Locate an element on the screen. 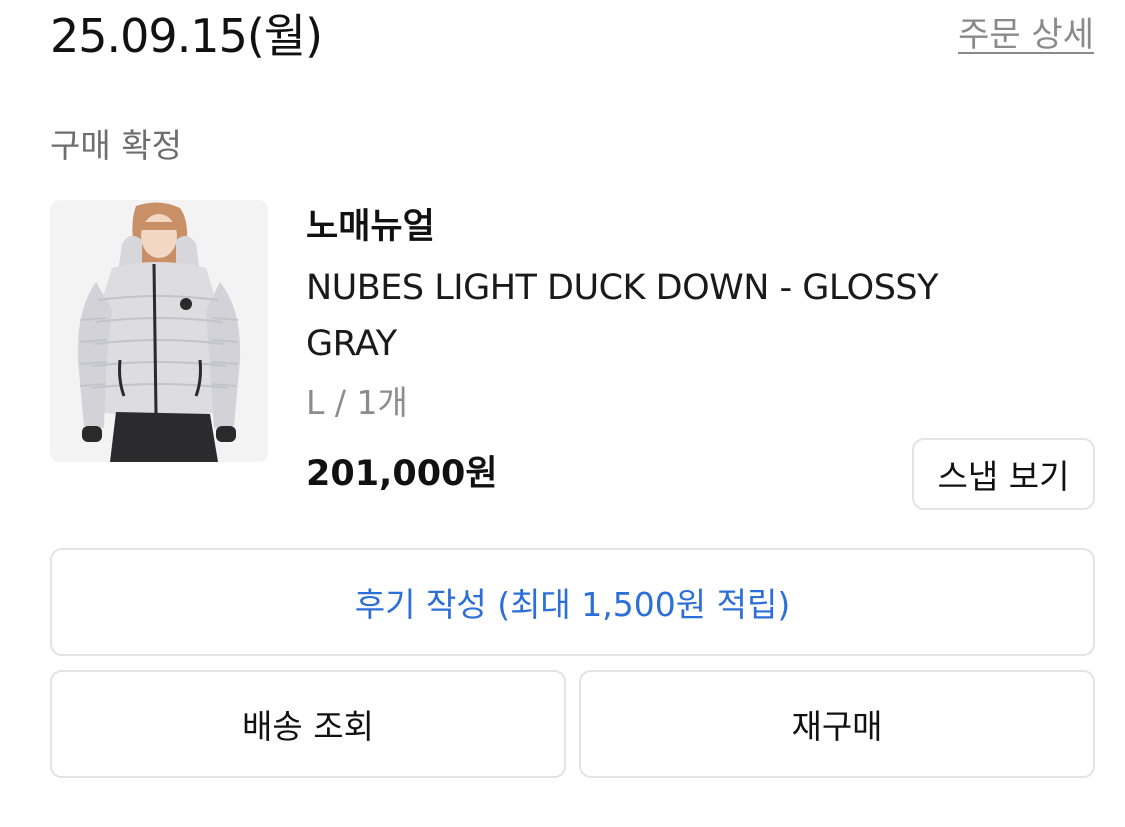 The width and height of the screenshot is (1125, 827). track-shipping-button: 배송 조회 is located at coordinates (308, 724).